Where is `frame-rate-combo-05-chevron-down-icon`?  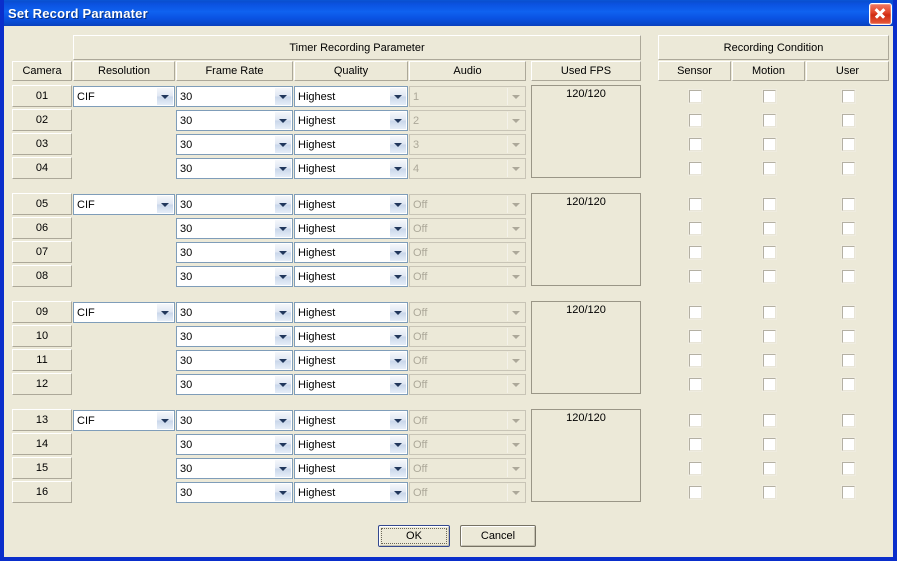
frame-rate-combo-05-chevron-down-icon is located at coordinates (282, 204).